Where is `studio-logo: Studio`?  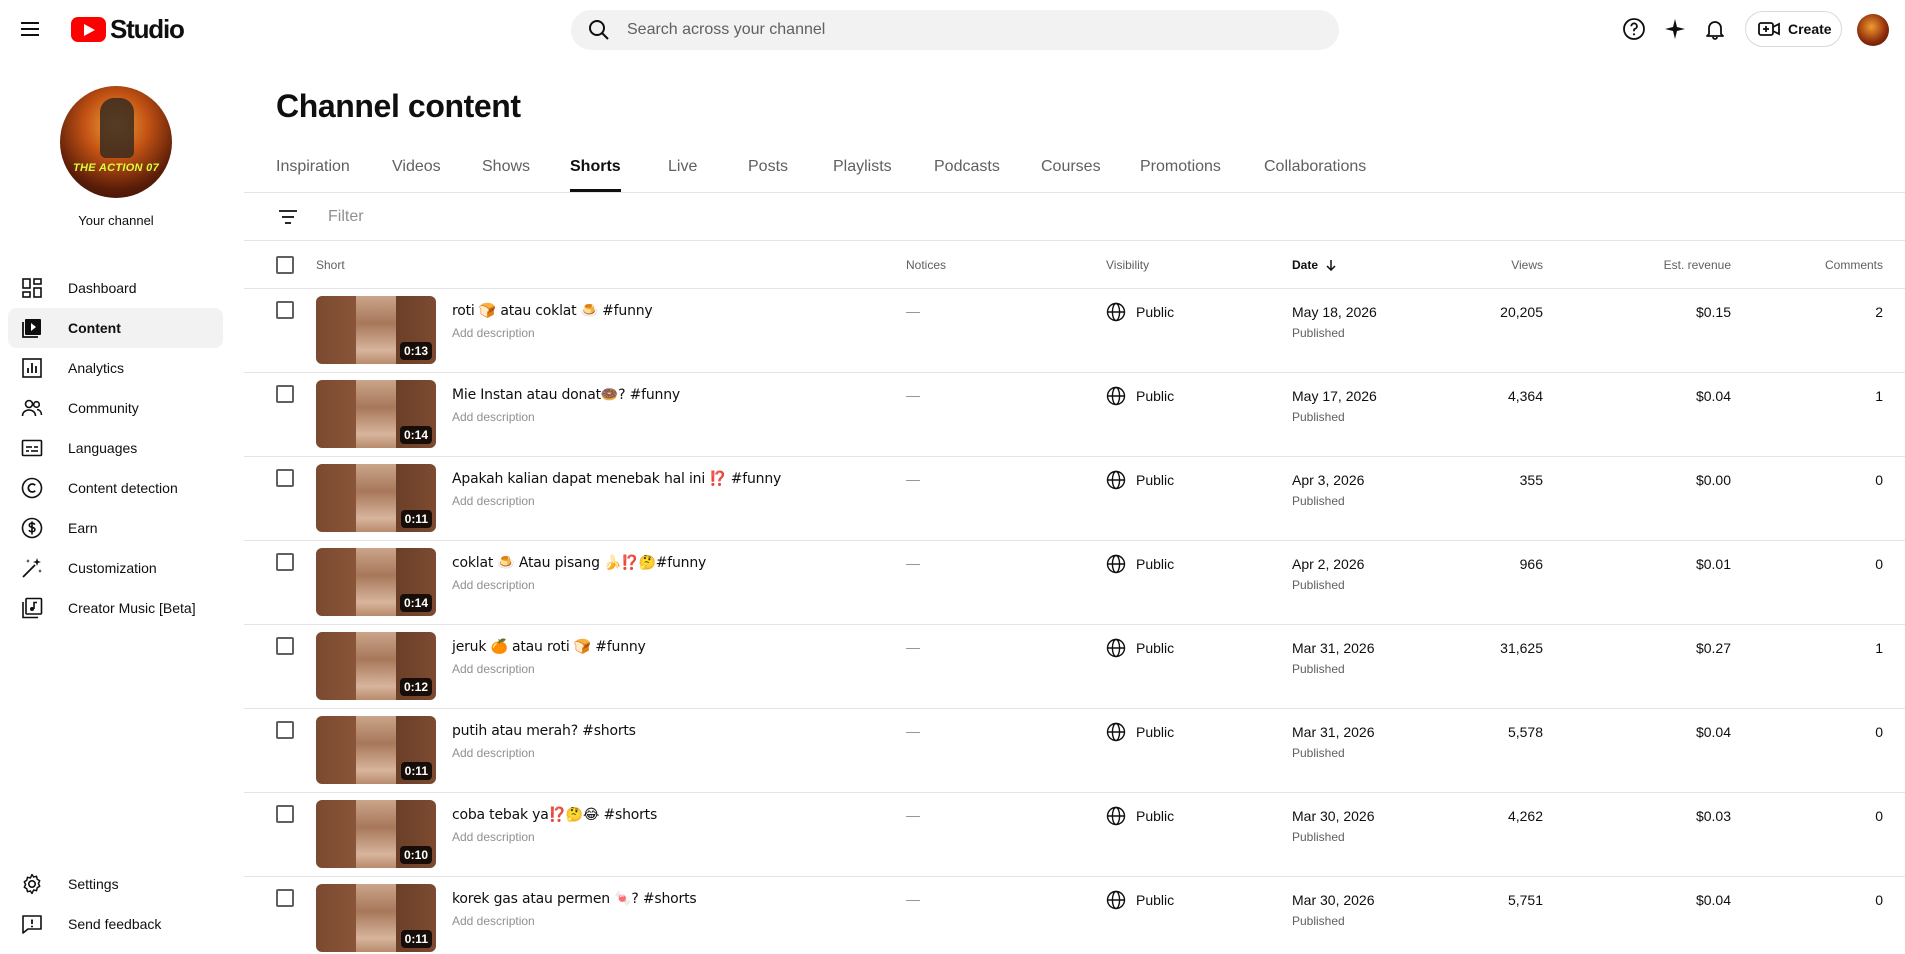
studio-logo: Studio is located at coordinates (128, 29).